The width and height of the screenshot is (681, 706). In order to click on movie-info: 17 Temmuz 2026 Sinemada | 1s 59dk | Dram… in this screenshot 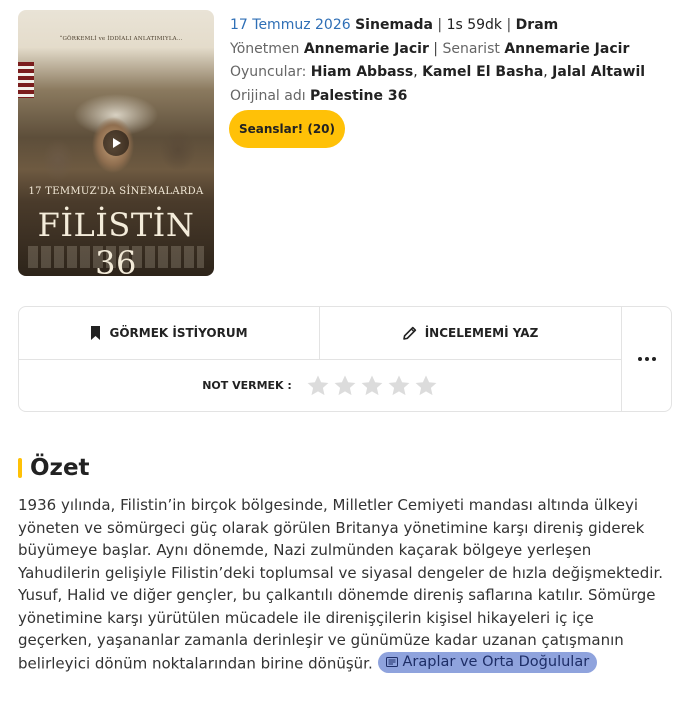, I will do `click(437, 61)`.